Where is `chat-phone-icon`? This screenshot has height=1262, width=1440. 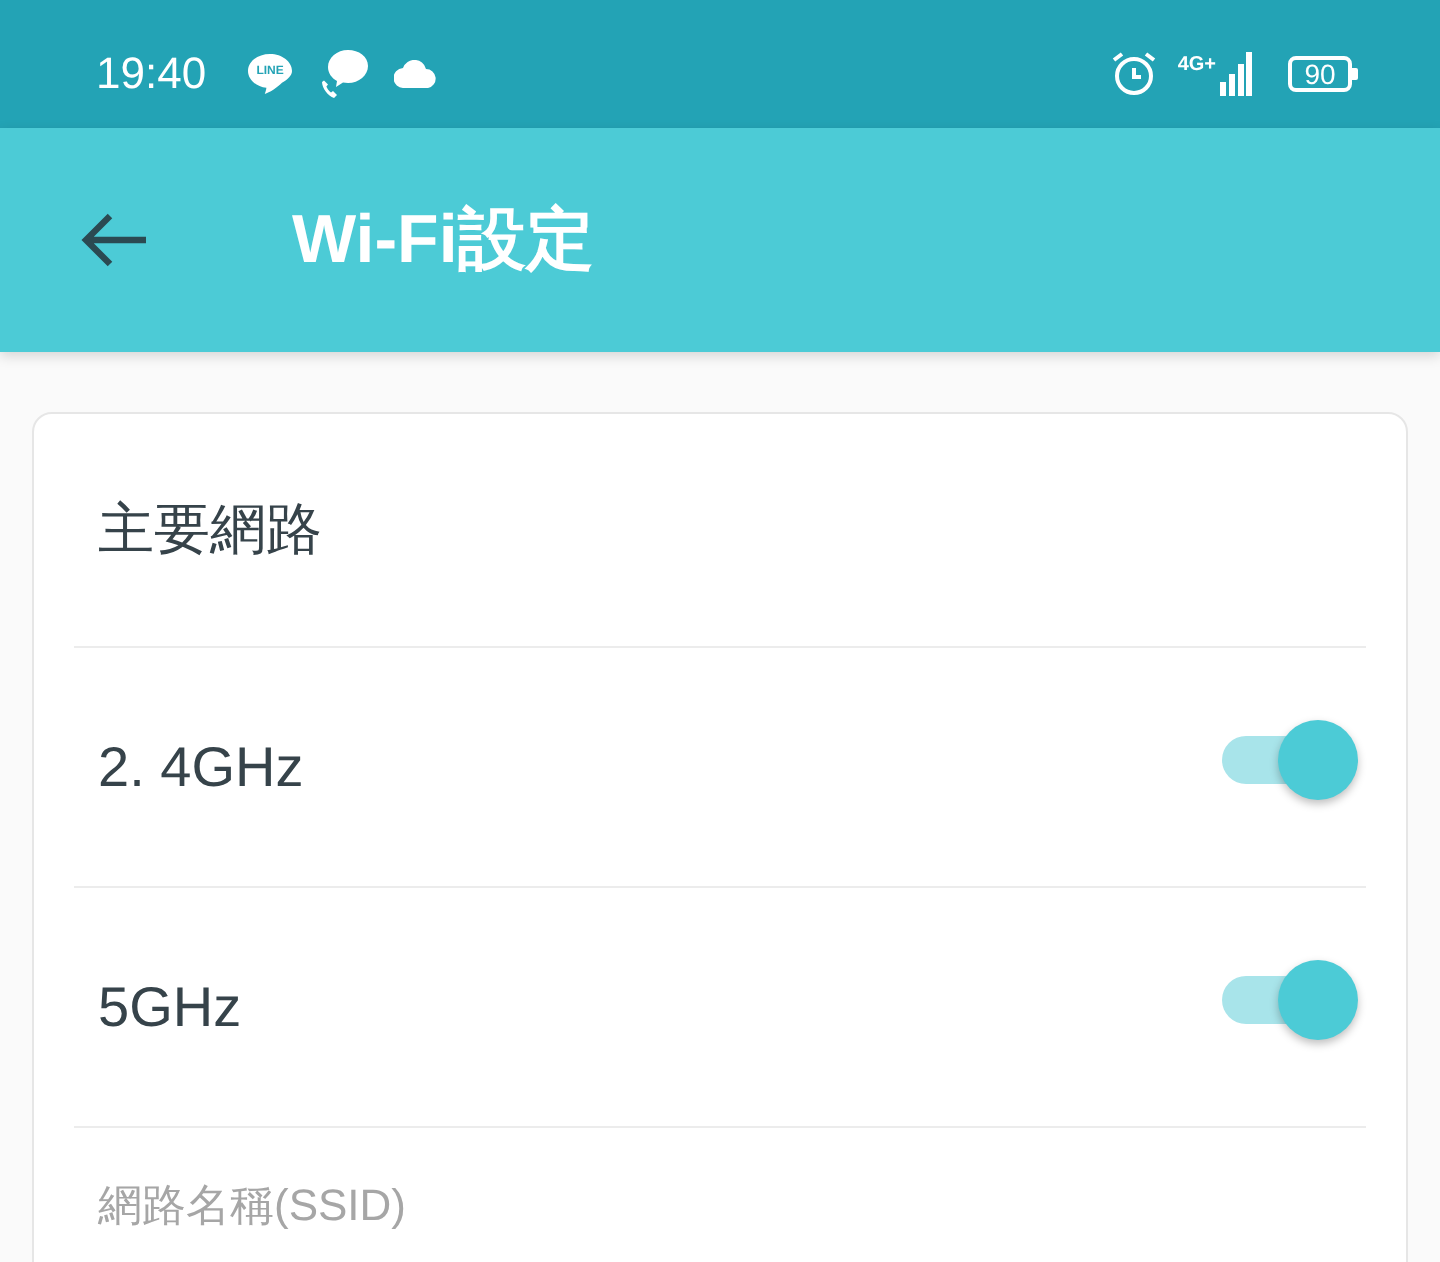 chat-phone-icon is located at coordinates (344, 74).